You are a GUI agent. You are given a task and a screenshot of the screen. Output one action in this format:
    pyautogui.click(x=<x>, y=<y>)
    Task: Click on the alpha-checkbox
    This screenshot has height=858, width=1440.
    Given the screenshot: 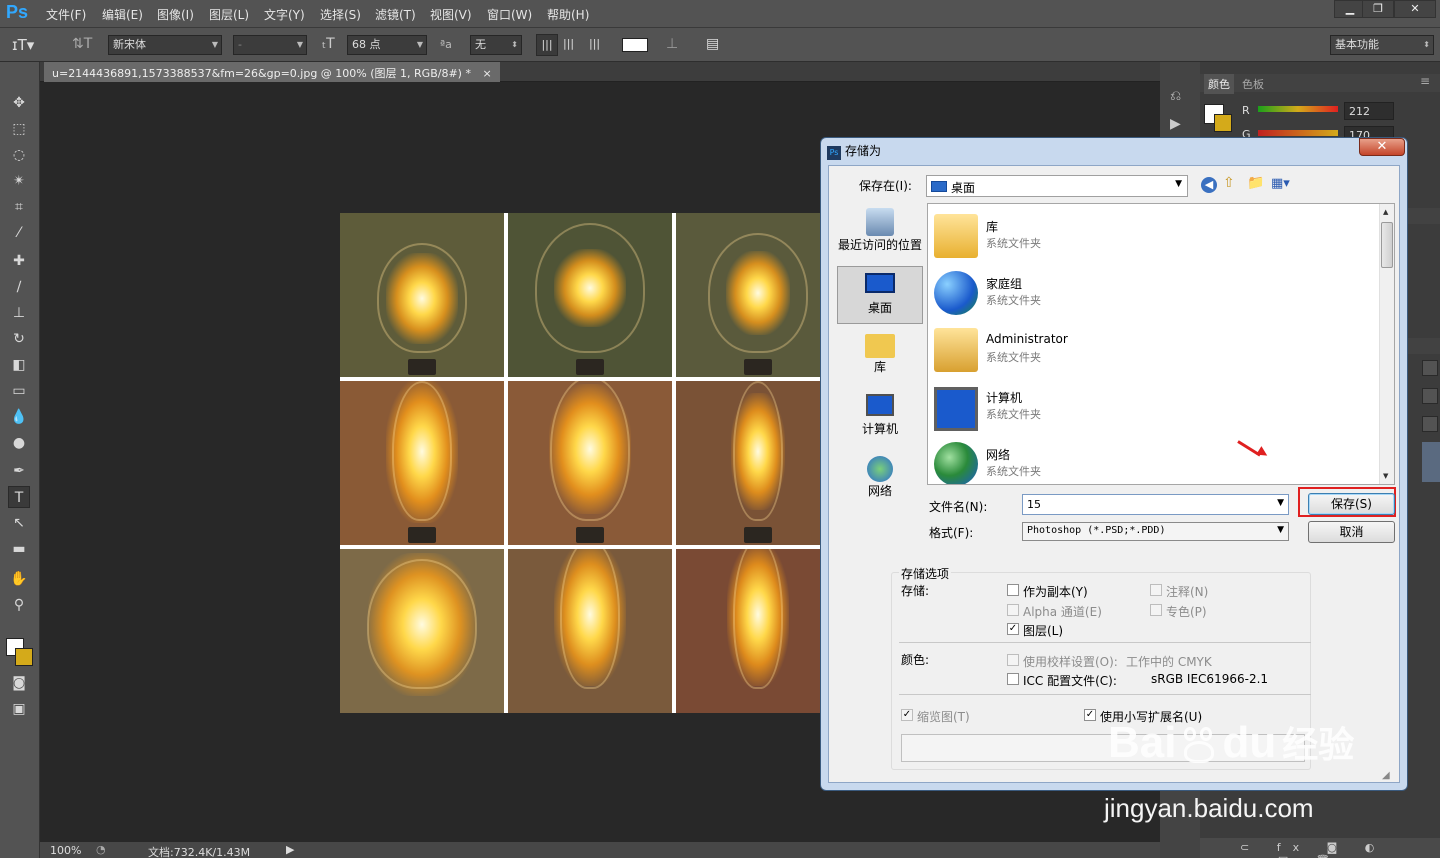 What is the action you would take?
    pyautogui.click(x=1013, y=610)
    